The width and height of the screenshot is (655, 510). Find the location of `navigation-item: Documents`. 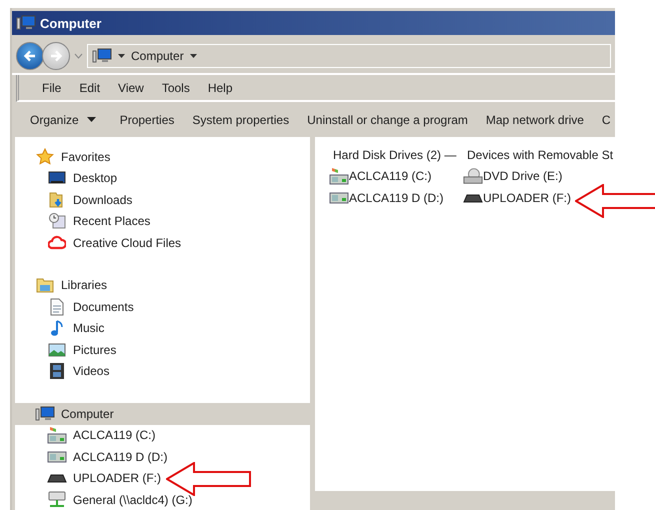

navigation-item: Documents is located at coordinates (162, 307).